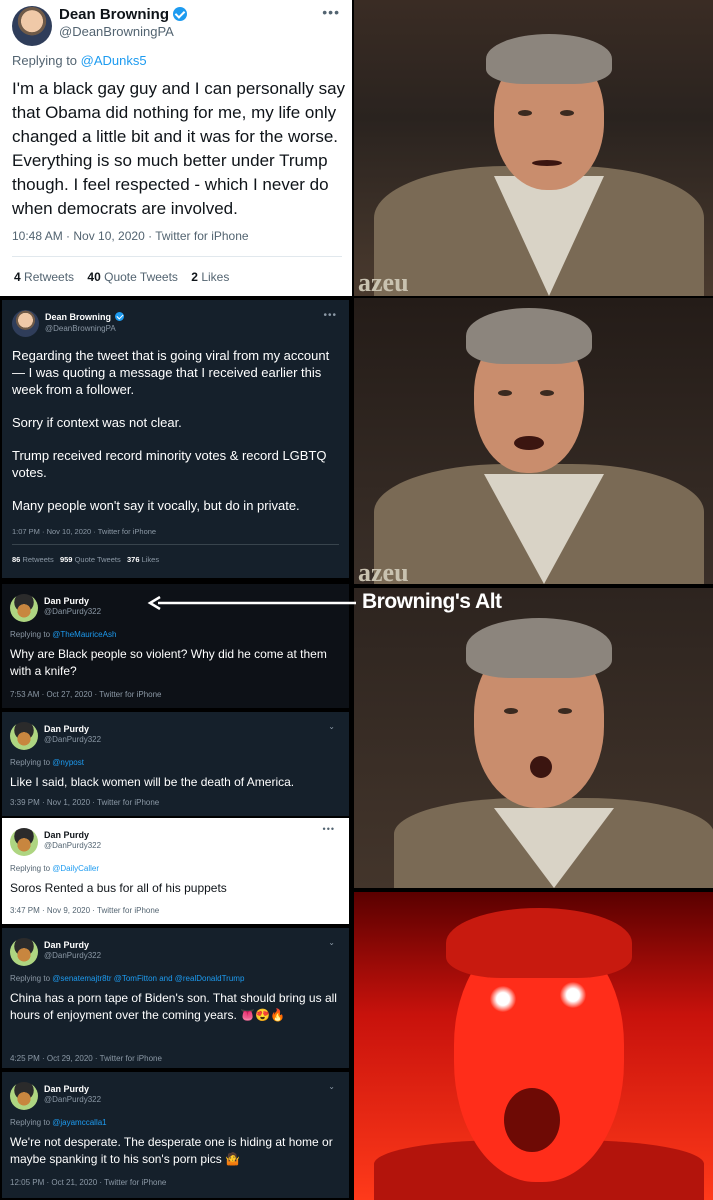 This screenshot has height=1200, width=713. I want to click on tweet-stats: 86 Retweets 959 Quote Tweets 376 Likes, so click(85, 559).